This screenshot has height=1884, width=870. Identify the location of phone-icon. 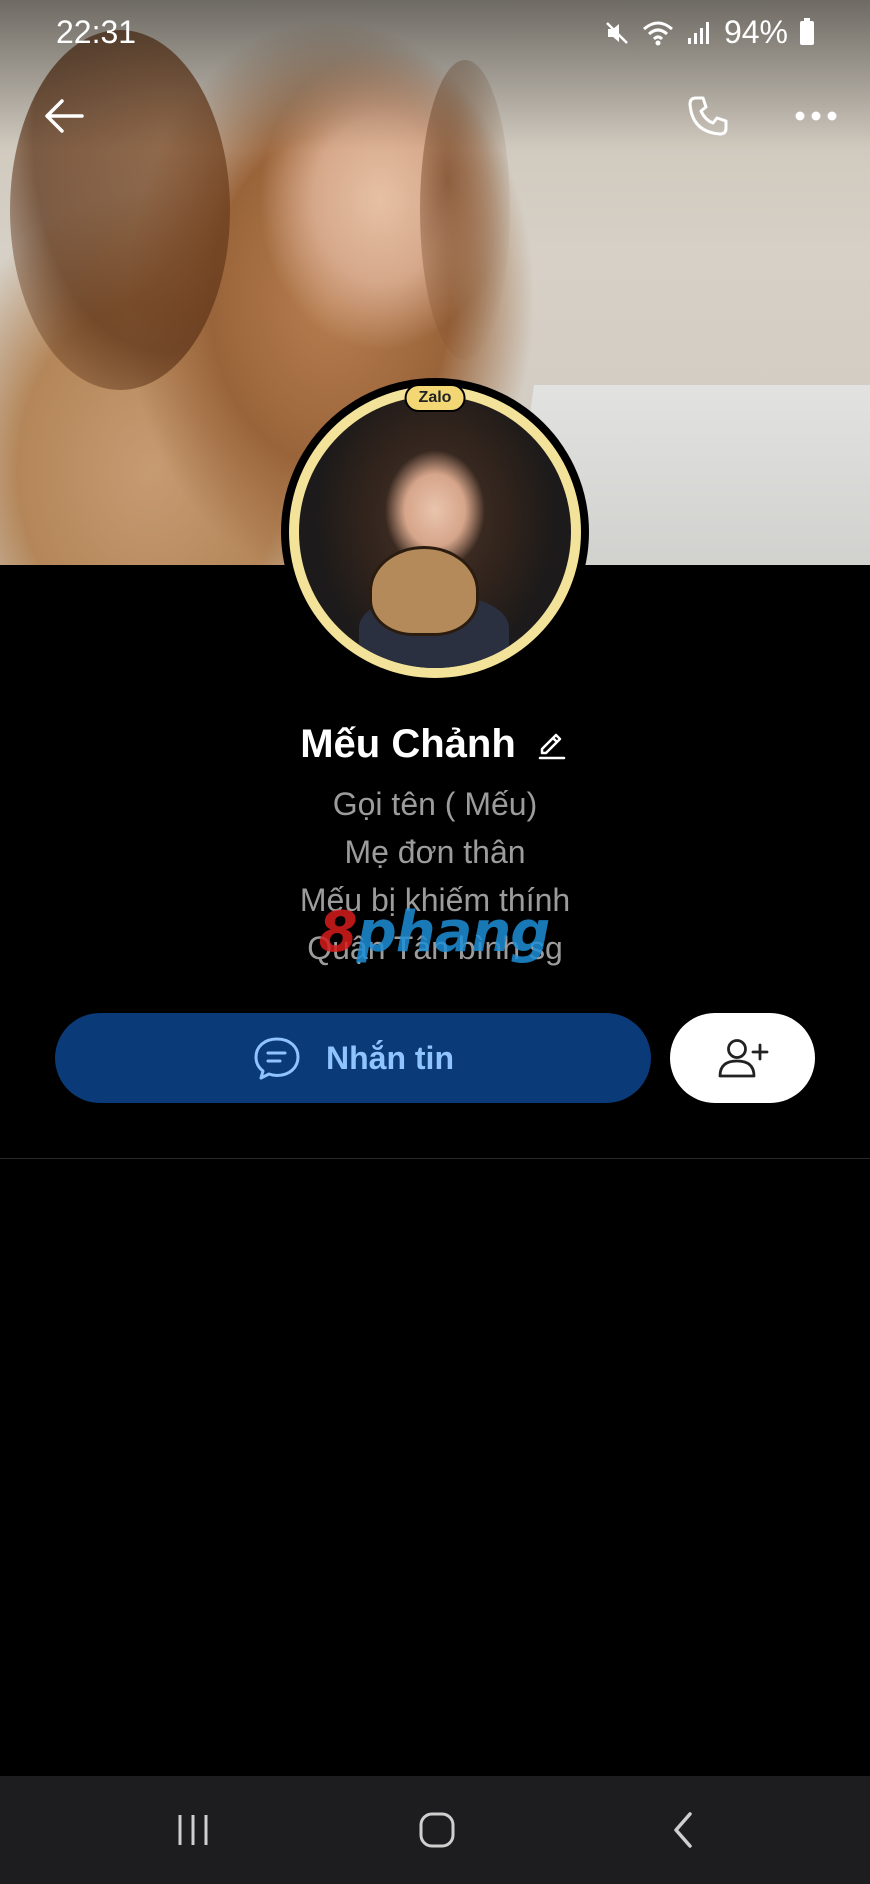
(708, 116).